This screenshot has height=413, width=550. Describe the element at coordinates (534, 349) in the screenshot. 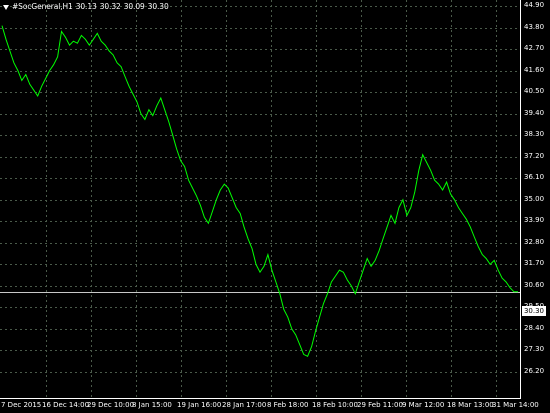

I see `price-tick-label: 27.30` at that location.